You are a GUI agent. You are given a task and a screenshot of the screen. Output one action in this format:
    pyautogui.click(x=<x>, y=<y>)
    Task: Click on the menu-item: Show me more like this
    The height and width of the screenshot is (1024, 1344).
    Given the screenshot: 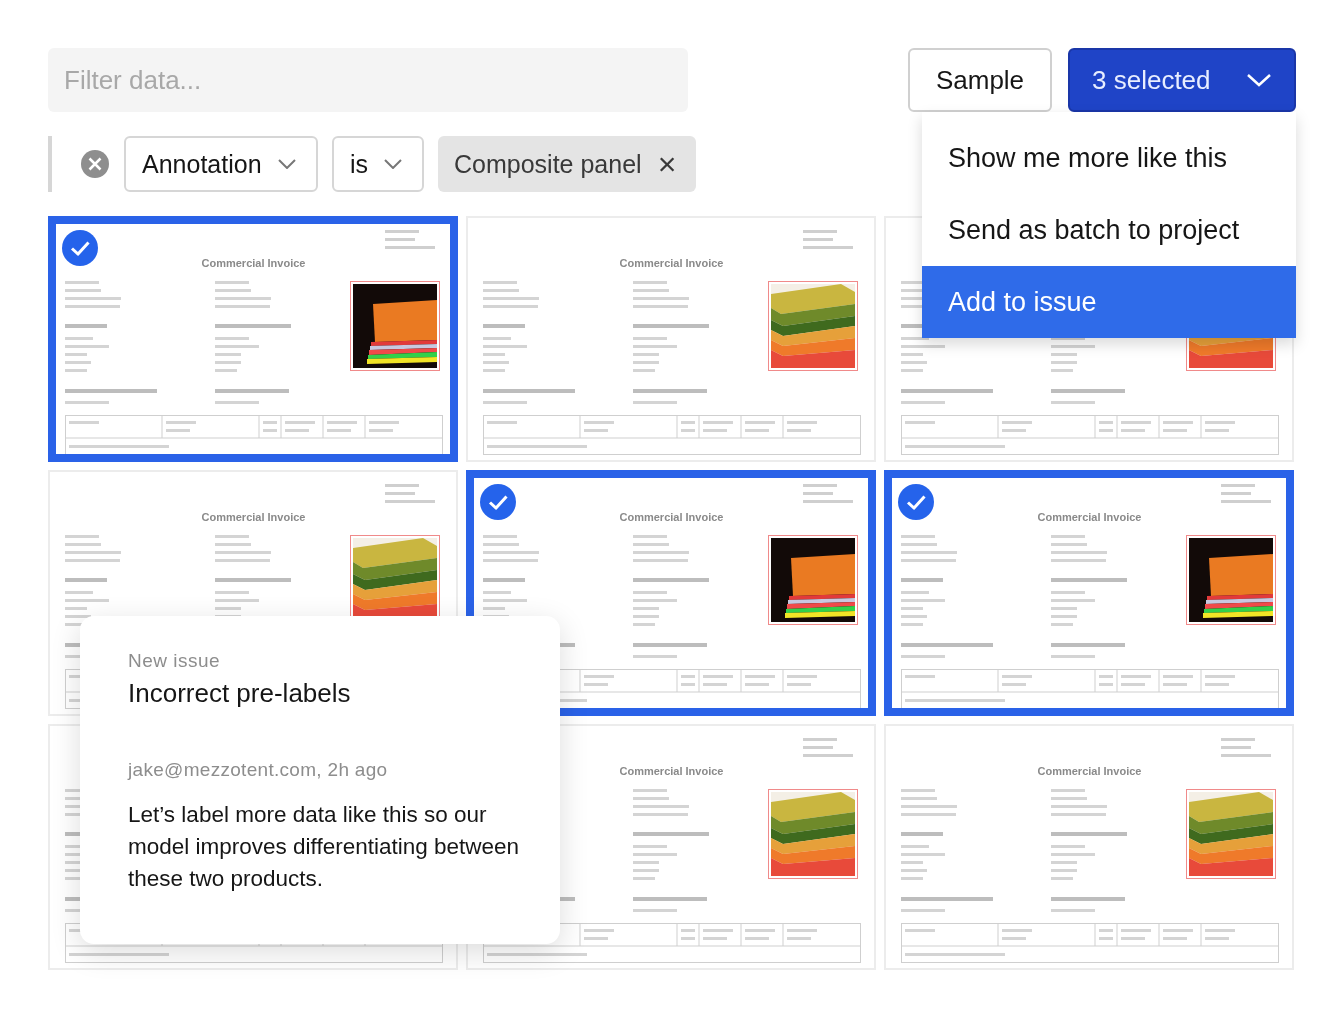 What is the action you would take?
    pyautogui.click(x=1109, y=158)
    